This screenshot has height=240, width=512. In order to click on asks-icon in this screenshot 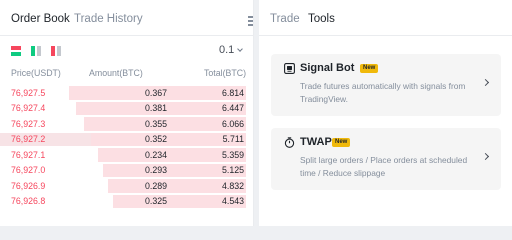, I will do `click(56, 51)`.